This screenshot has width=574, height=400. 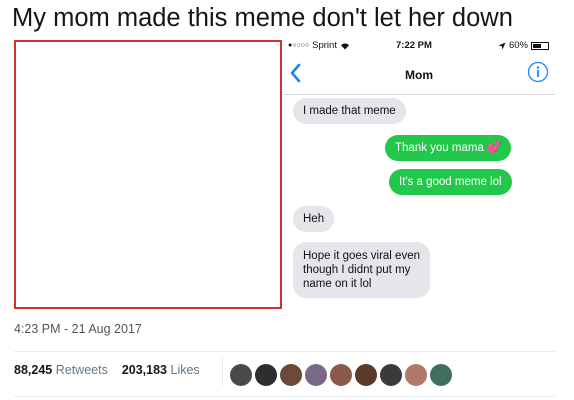 What do you see at coordinates (81, 370) in the screenshot?
I see `retweets-label: Retweets` at bounding box center [81, 370].